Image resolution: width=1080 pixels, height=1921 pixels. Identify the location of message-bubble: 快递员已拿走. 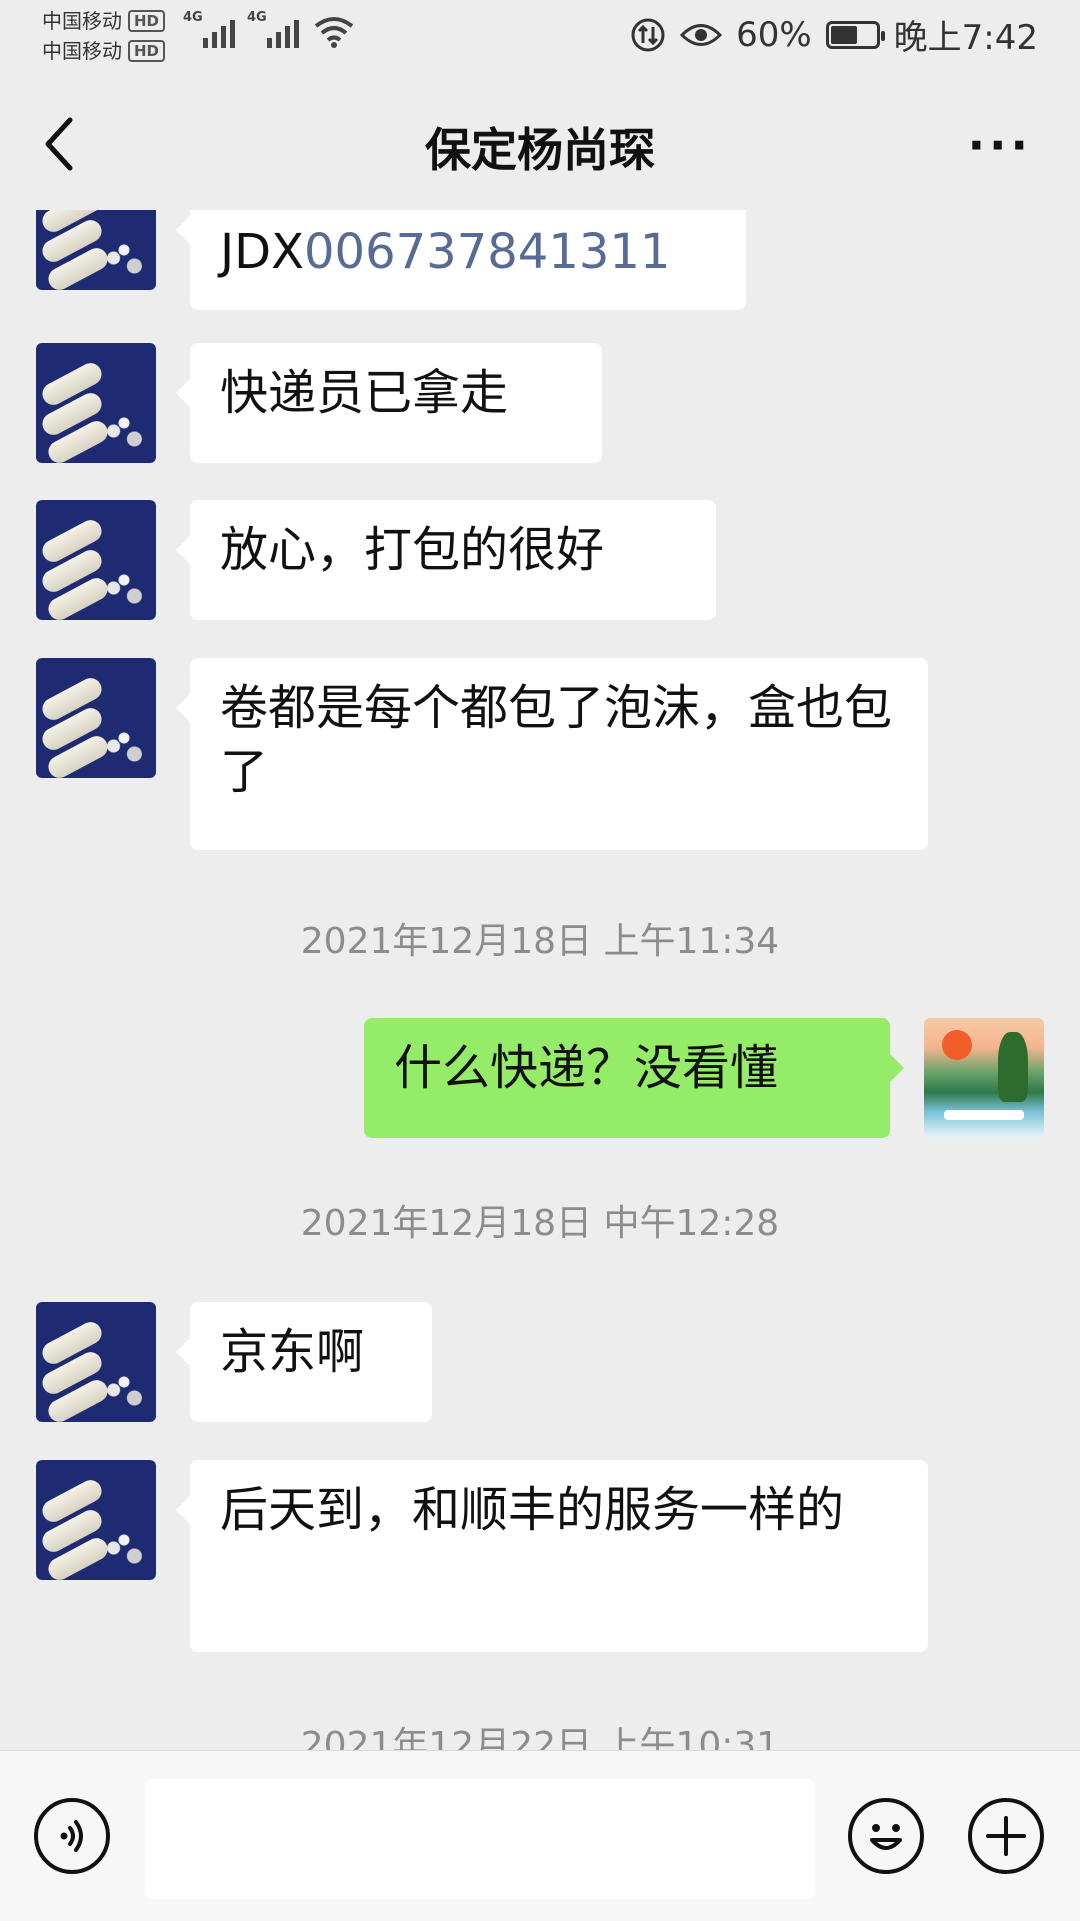
(389, 403).